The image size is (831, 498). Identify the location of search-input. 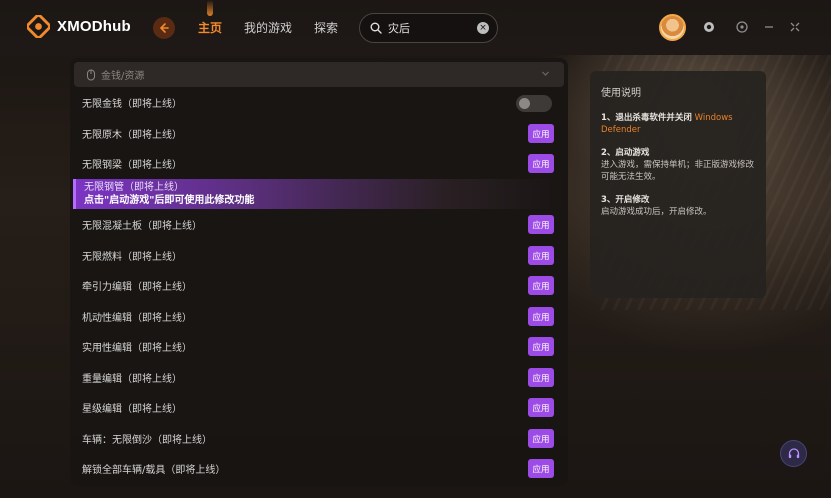
(428, 28).